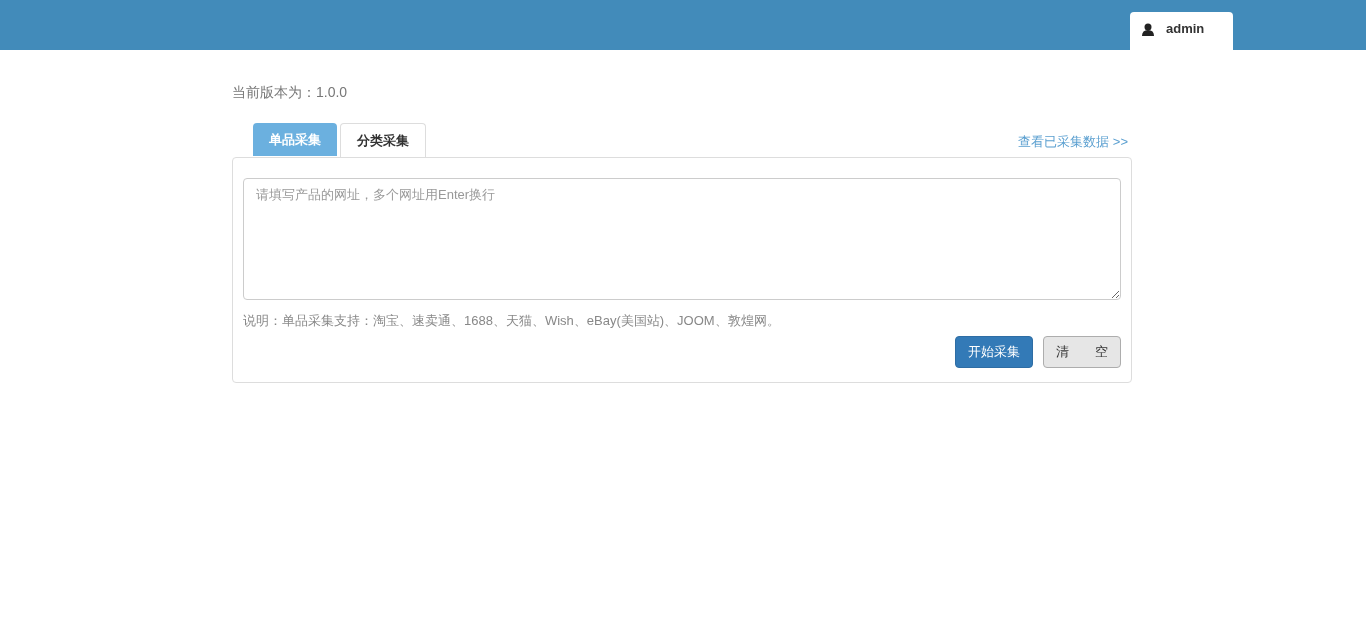 Image resolution: width=1366 pixels, height=638 pixels. I want to click on username: admin, so click(1185, 29).